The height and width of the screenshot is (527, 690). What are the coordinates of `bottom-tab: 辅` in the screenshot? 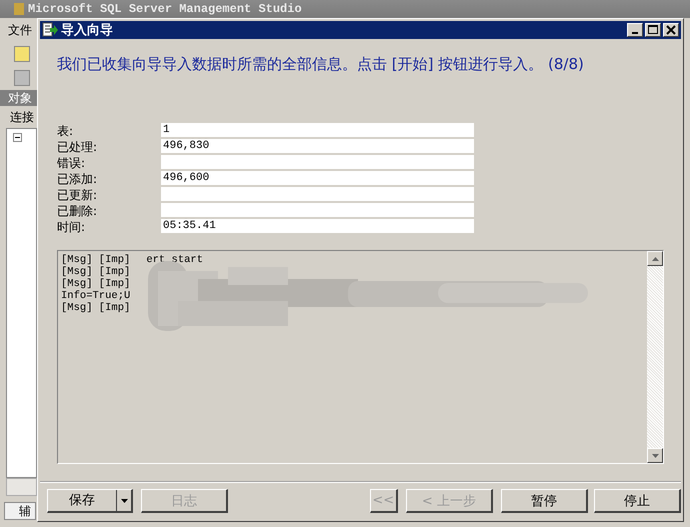 It's located at (20, 511).